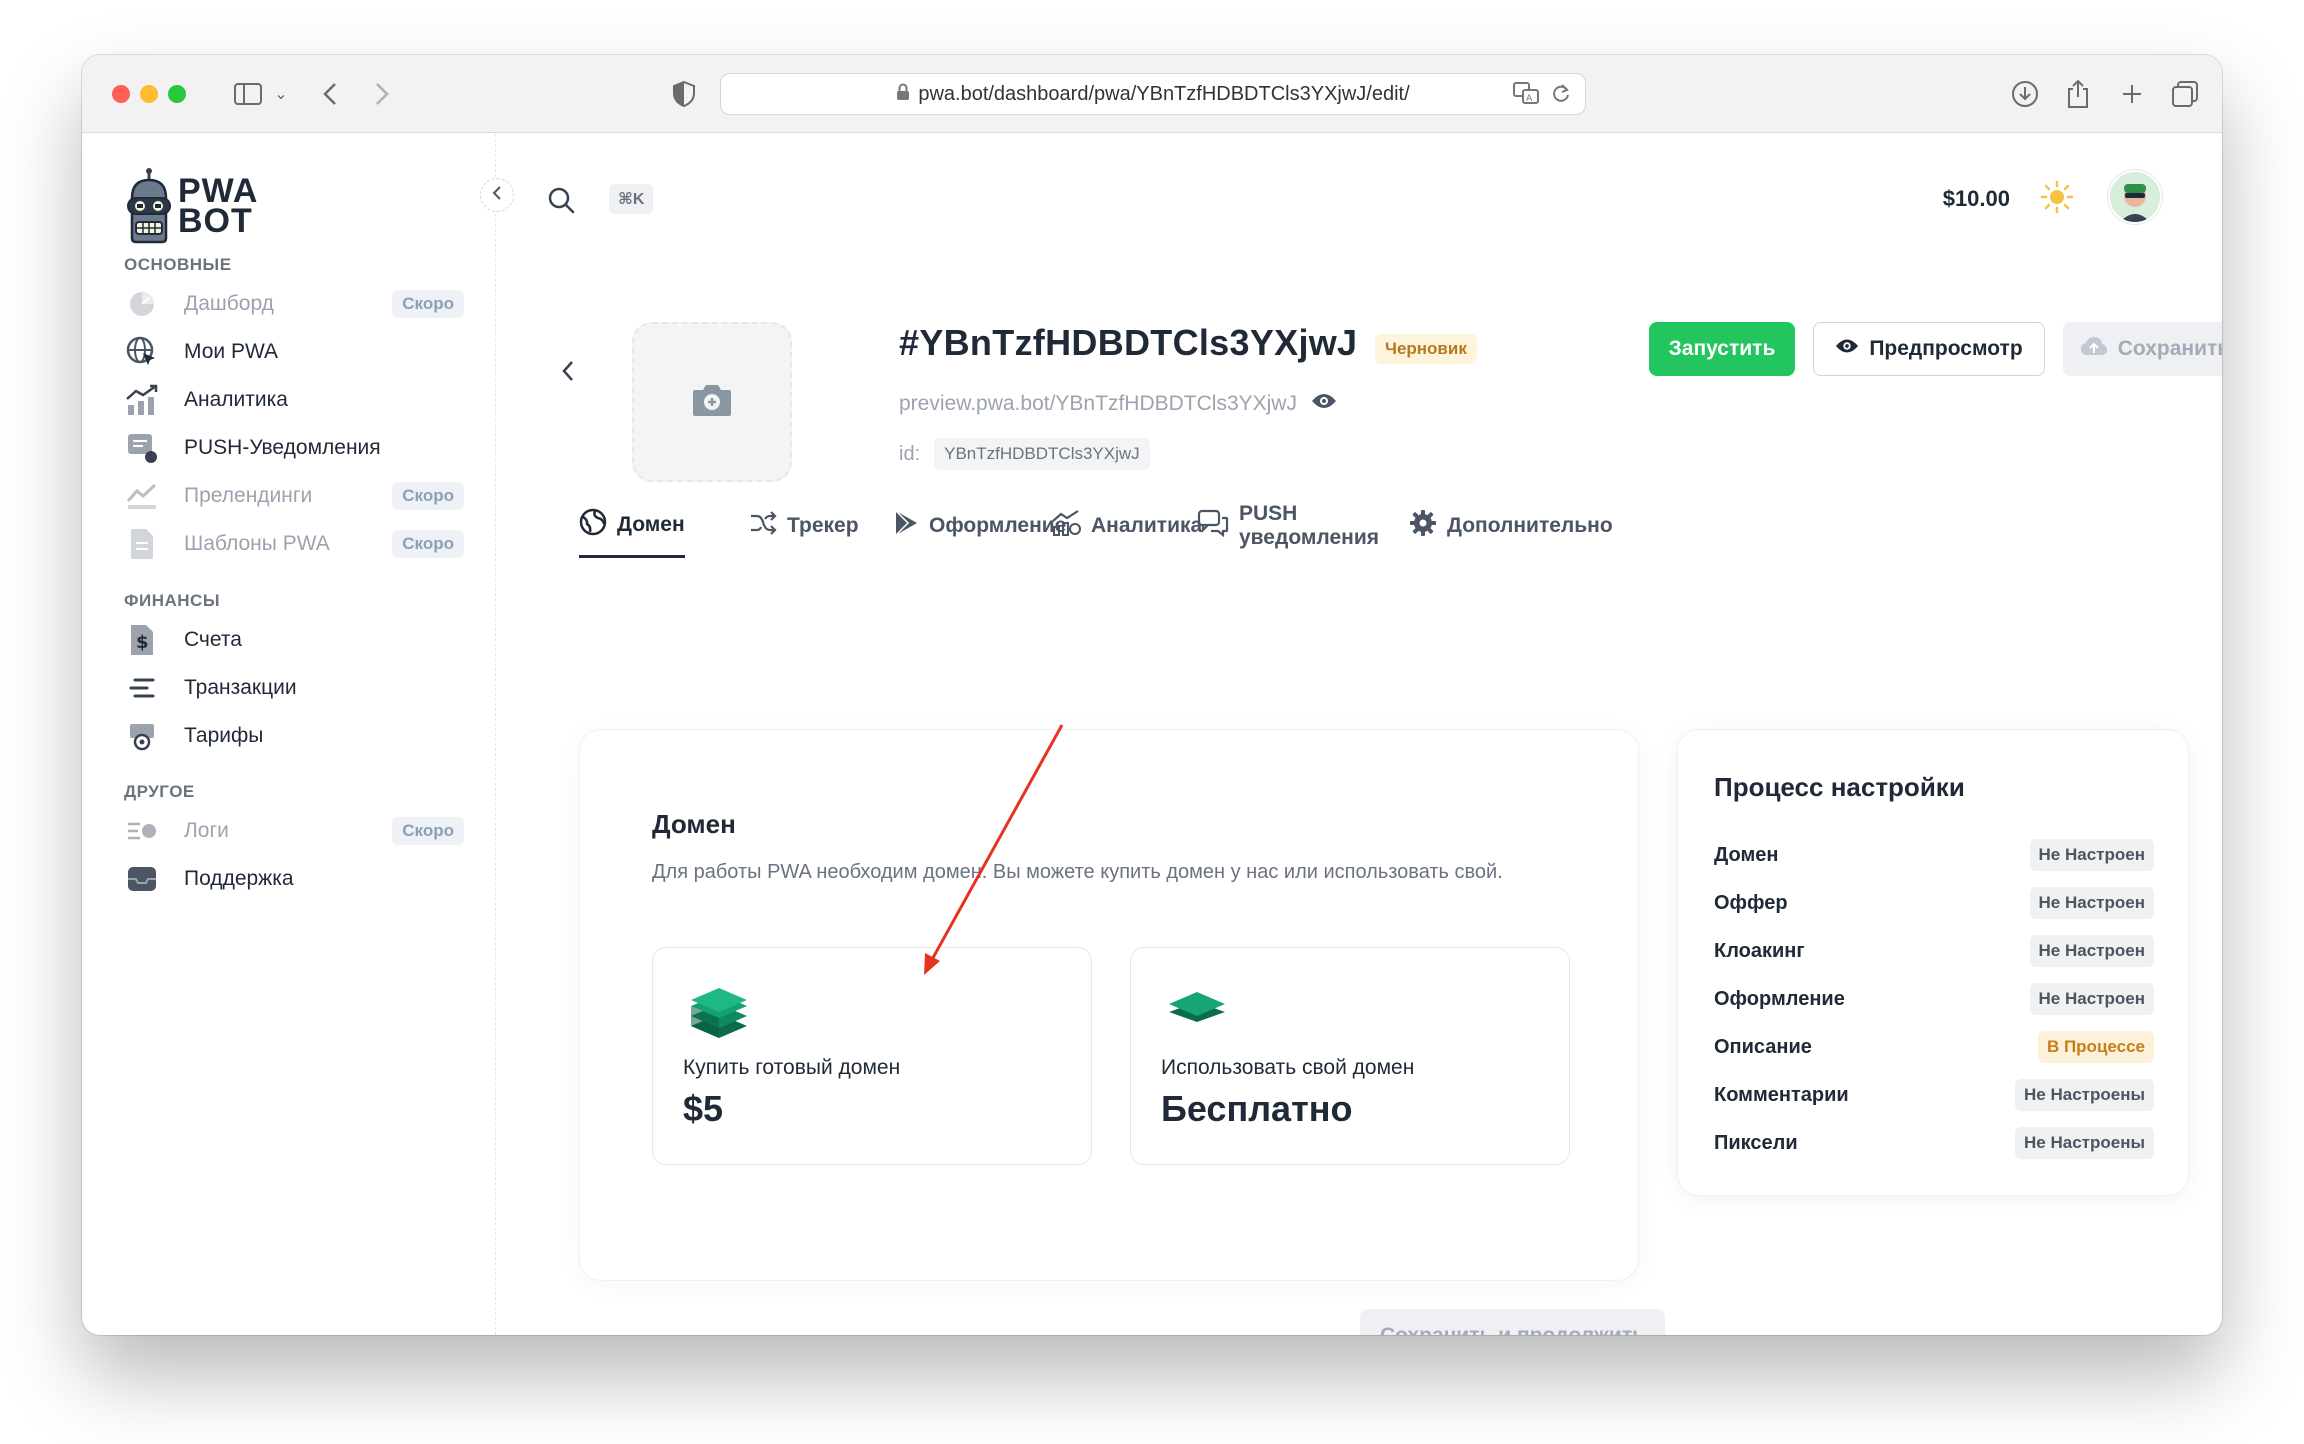 This screenshot has height=1444, width=2304. I want to click on launch-button: Запустить, so click(1722, 349).